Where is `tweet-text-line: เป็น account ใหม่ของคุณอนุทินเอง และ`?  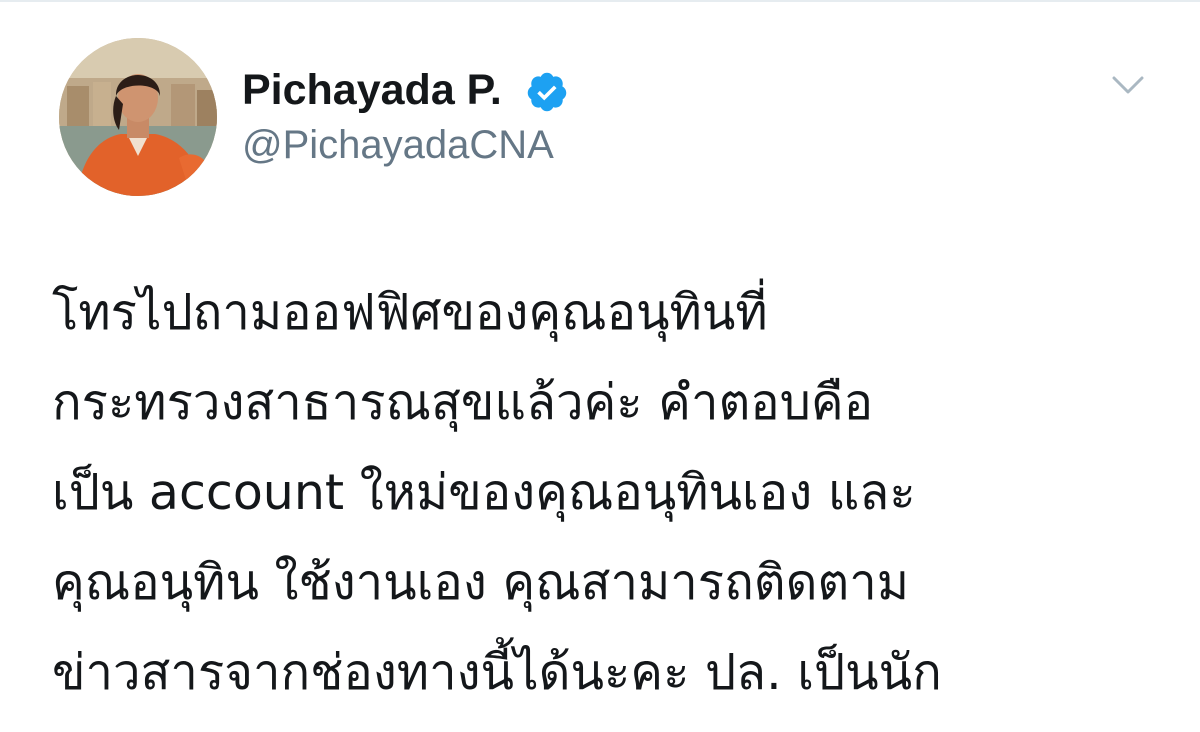 tweet-text-line: เป็น account ใหม่ของคุณอนุทินเอง และ is located at coordinates (484, 492).